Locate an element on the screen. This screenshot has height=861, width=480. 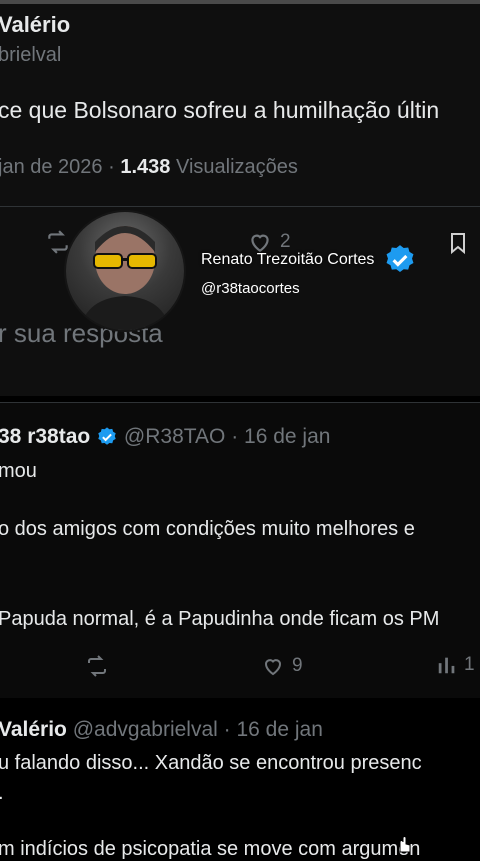
overlay-channel-name: Renato Trezoitão Cortes is located at coordinates (309, 260).